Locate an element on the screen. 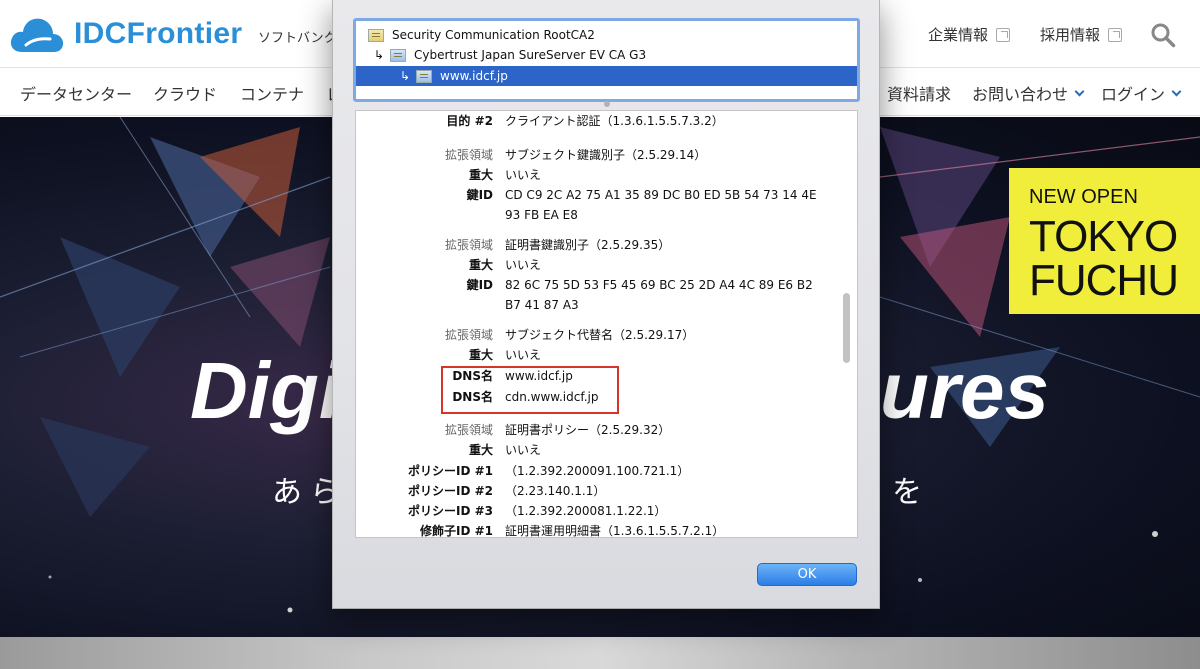 This screenshot has height=669, width=1200. chain-item-root: Security Communication RootCA2 is located at coordinates (606, 35).